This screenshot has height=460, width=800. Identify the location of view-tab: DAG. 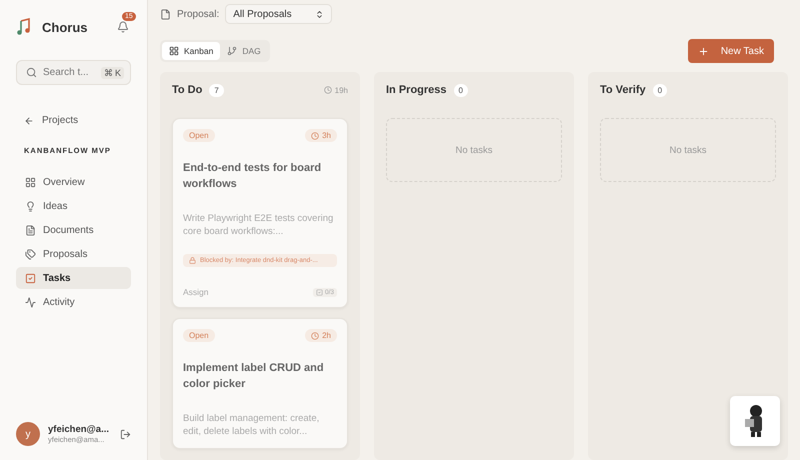
(244, 51).